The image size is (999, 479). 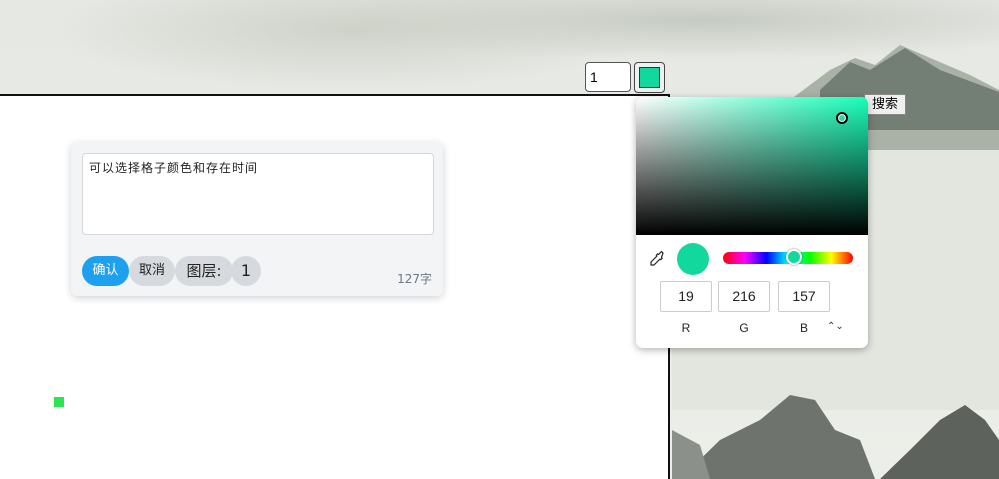 What do you see at coordinates (885, 104) in the screenshot?
I see `search-button: 搜索` at bounding box center [885, 104].